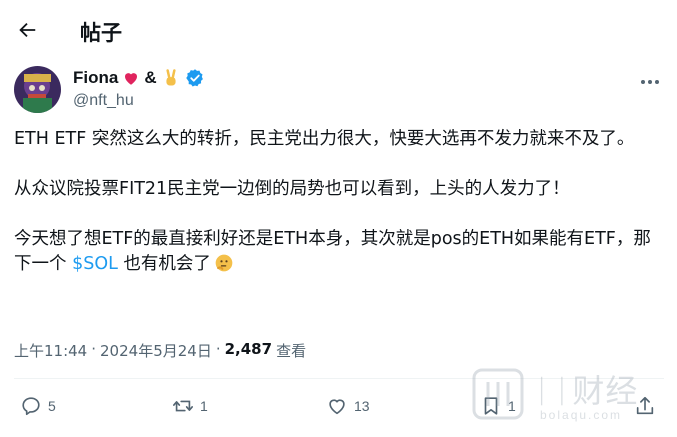  Describe the element at coordinates (131, 79) in the screenshot. I see `red-heart-icon` at that location.